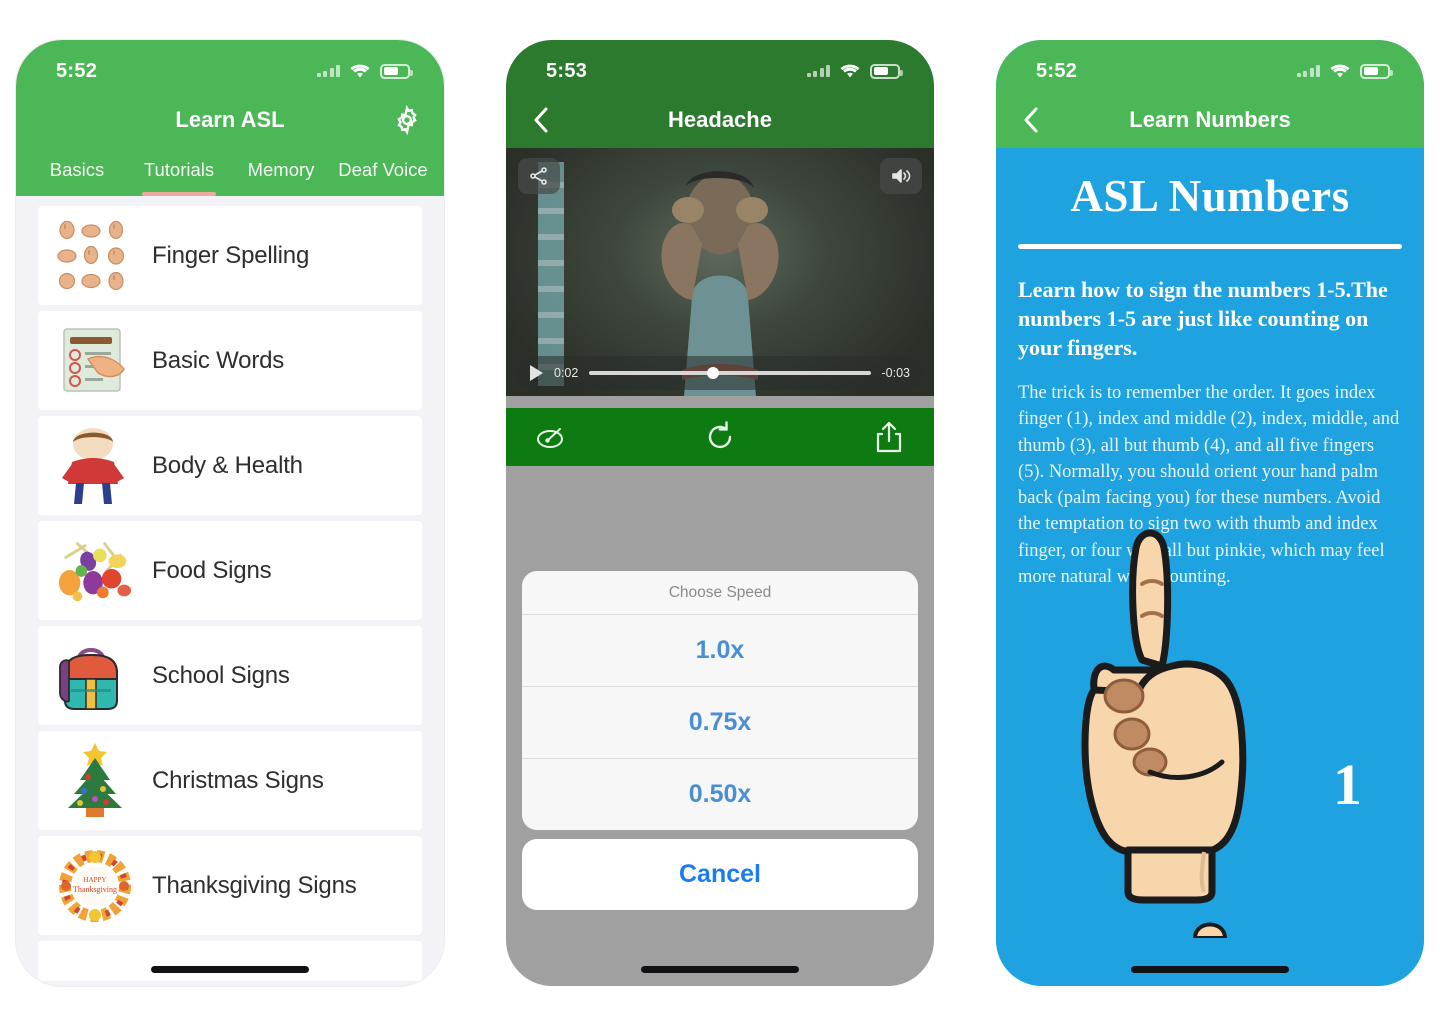 The image size is (1440, 1028). Describe the element at coordinates (230, 961) in the screenshot. I see `list-item-next-partial` at that location.